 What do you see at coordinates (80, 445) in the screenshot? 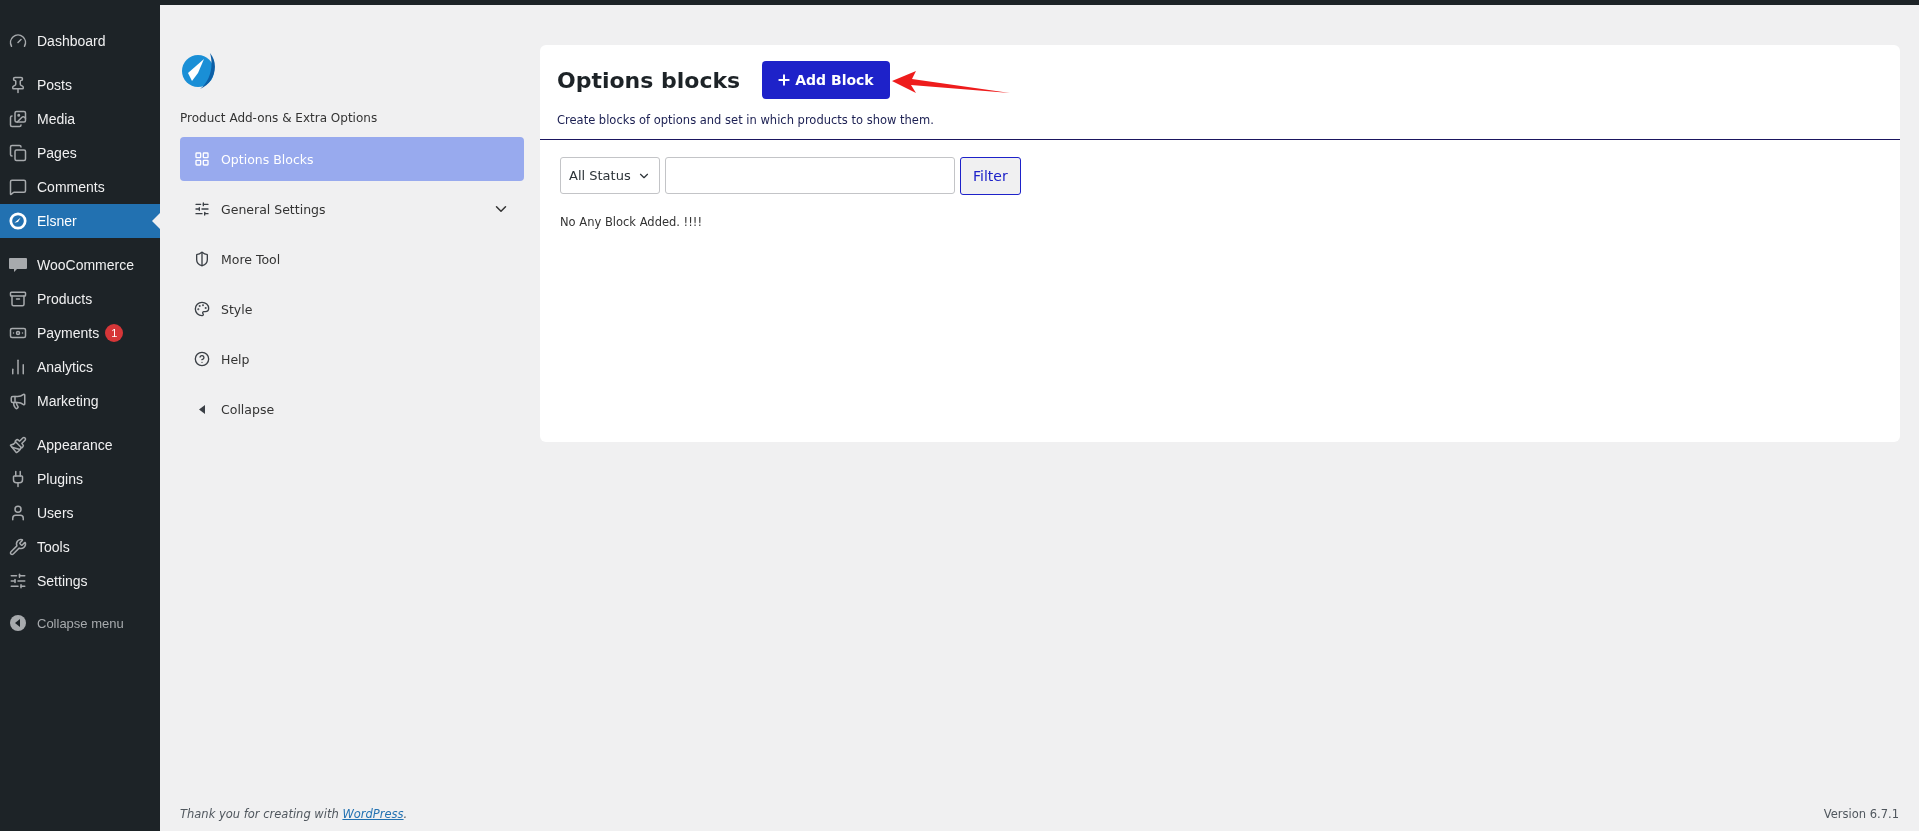
I see `menu-item: Appearance` at bounding box center [80, 445].